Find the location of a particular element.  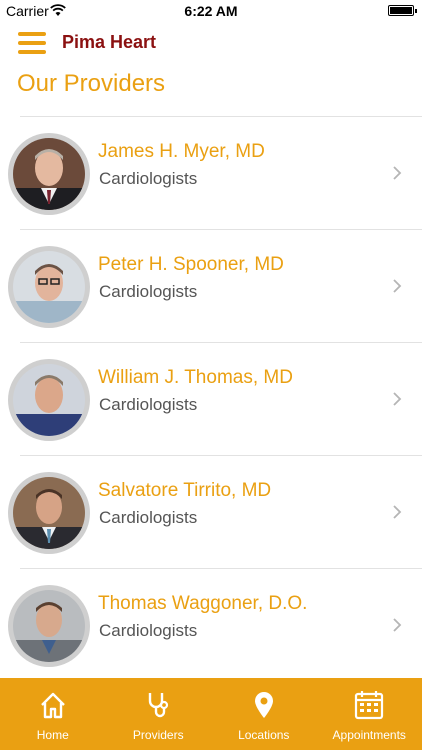

provider-row: Salvatore Tirrito, MD Cardiologists is located at coordinates (215, 511).